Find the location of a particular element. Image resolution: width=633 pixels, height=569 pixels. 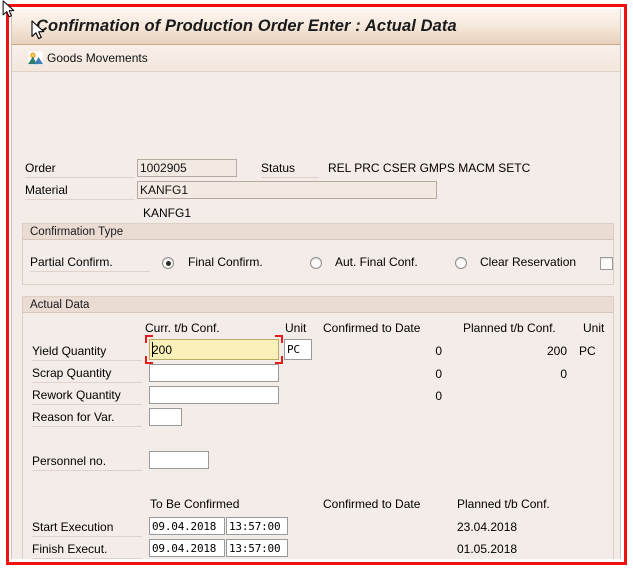

col-unit-2: Unit is located at coordinates (594, 328).